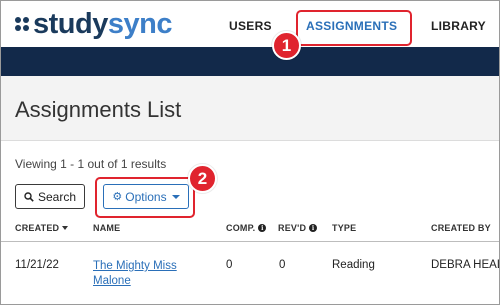  Describe the element at coordinates (354, 28) in the screenshot. I see `assignments-highlight-box` at that location.